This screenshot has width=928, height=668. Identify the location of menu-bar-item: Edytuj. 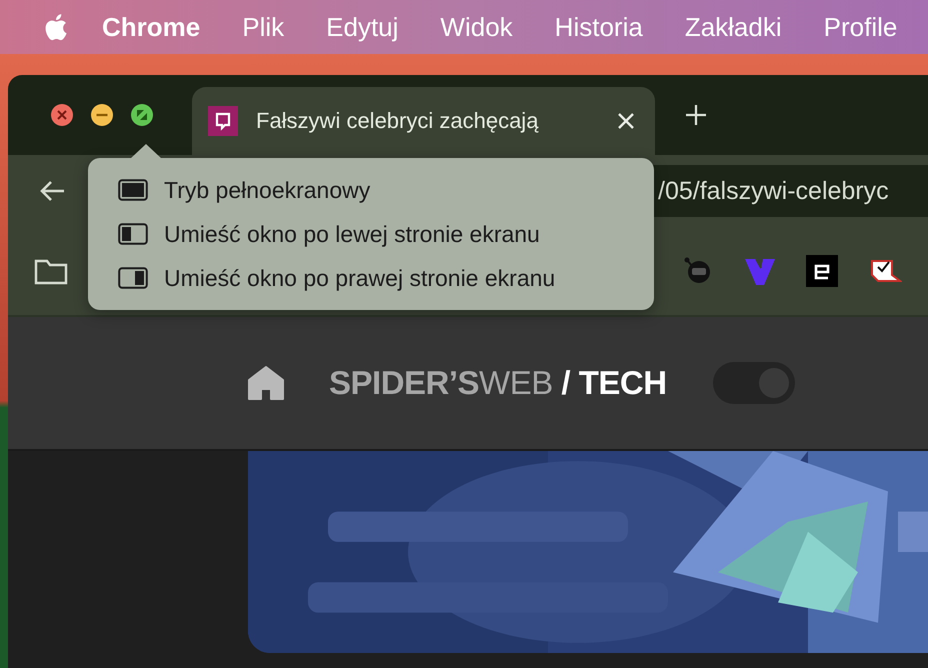
(362, 27).